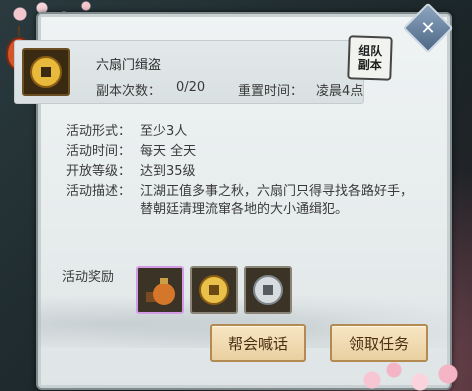 The image size is (472, 391). I want to click on level-label: 开放等级：, so click(99, 171).